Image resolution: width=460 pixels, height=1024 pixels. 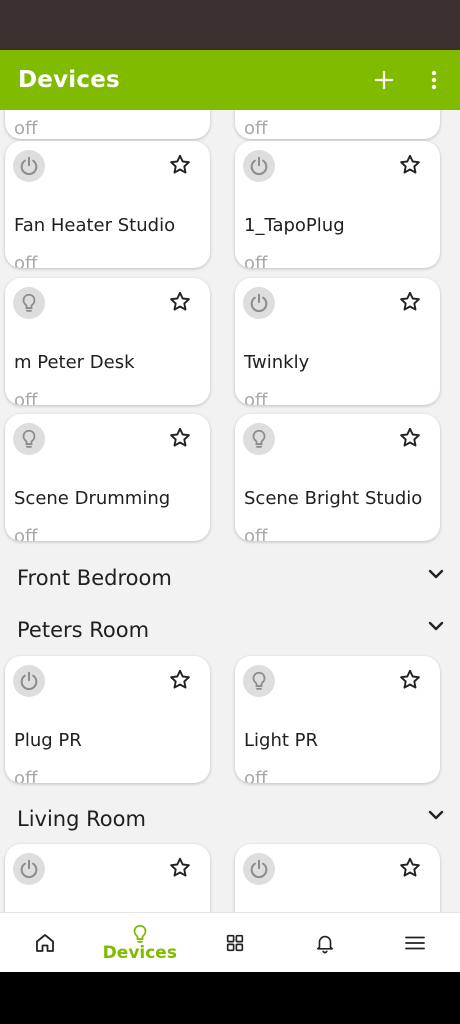 I want to click on device-card: Fan Heater Studio off, so click(x=107, y=204).